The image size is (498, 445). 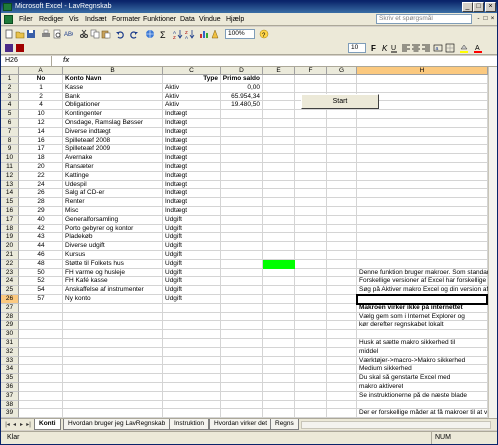 I want to click on vba-icon, so click(x=9, y=48).